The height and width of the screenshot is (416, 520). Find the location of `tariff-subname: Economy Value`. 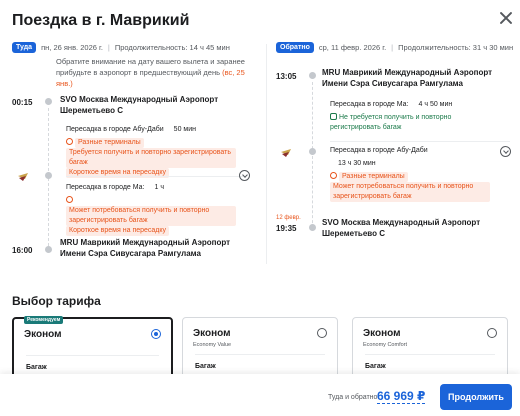

tariff-subname: Economy Value is located at coordinates (212, 345).